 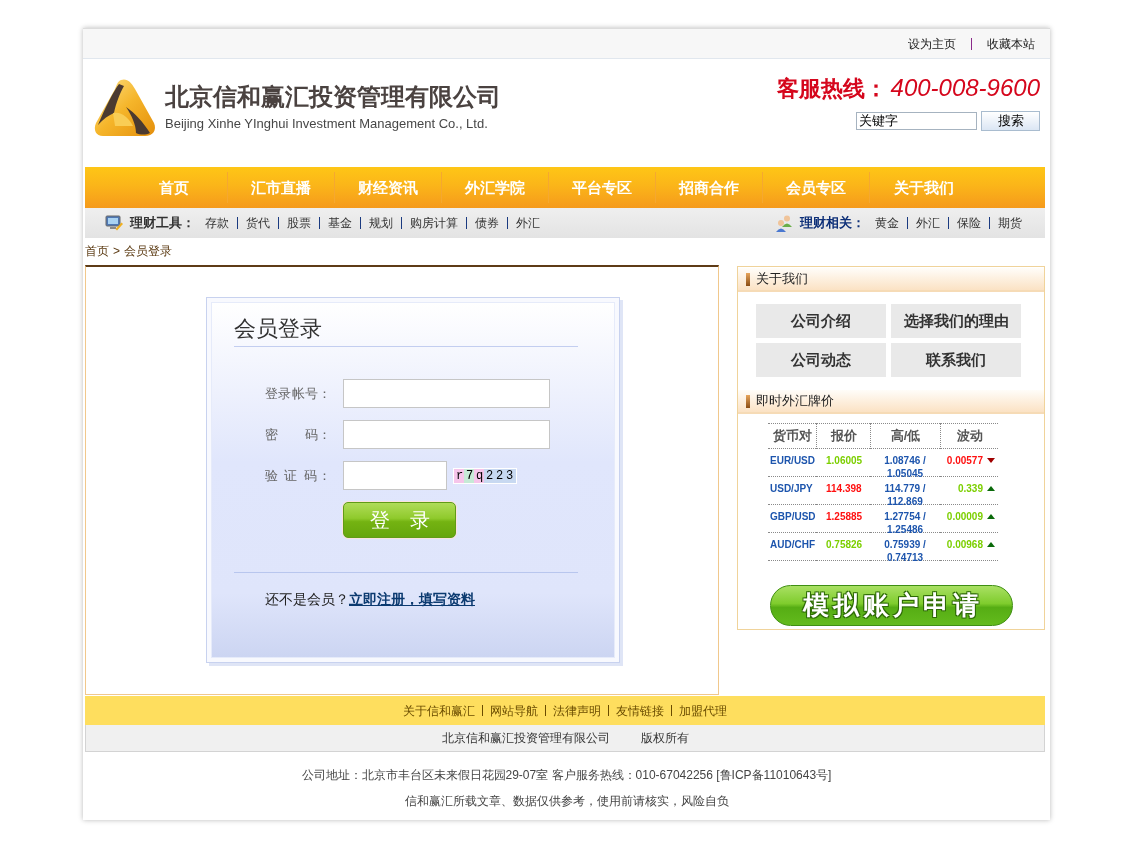 I want to click on disclaimer-text: 信和赢汇所载文章、数据仅供参考，使用前请核实，风险自负, so click(x=566, y=801).